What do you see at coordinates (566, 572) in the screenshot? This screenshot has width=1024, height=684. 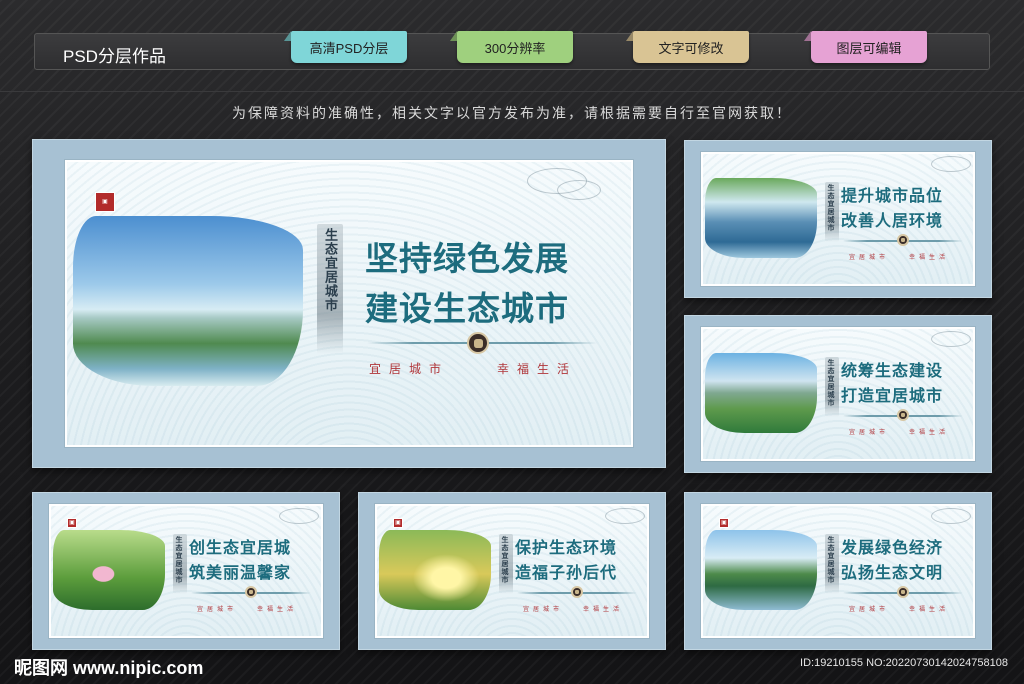 I see `headline-line-2: 造福子孙后代` at bounding box center [566, 572].